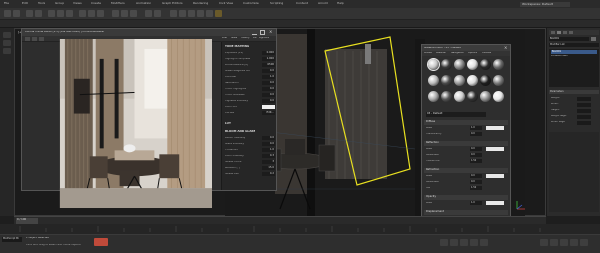  I want to click on motion-tab-icon, so click(571, 32).